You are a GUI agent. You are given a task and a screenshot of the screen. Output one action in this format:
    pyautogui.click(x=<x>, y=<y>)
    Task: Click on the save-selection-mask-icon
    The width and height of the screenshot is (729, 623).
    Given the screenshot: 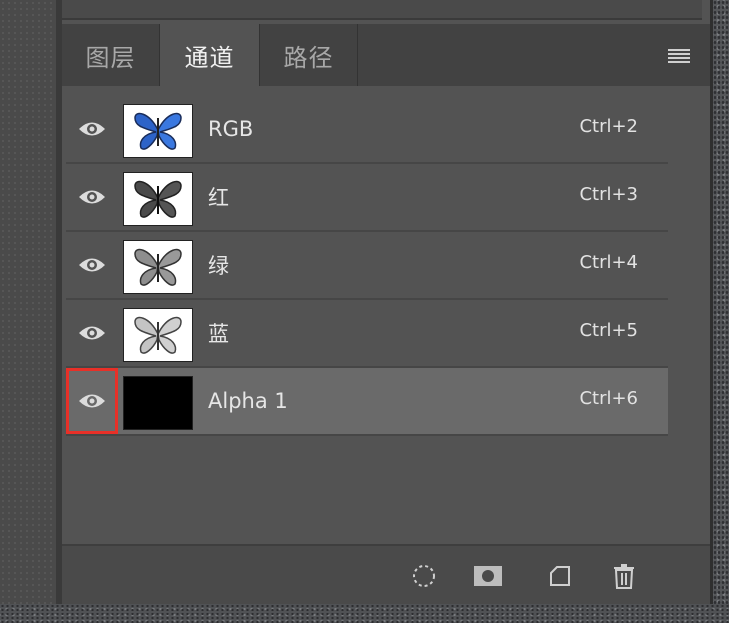 What is the action you would take?
    pyautogui.click(x=488, y=576)
    